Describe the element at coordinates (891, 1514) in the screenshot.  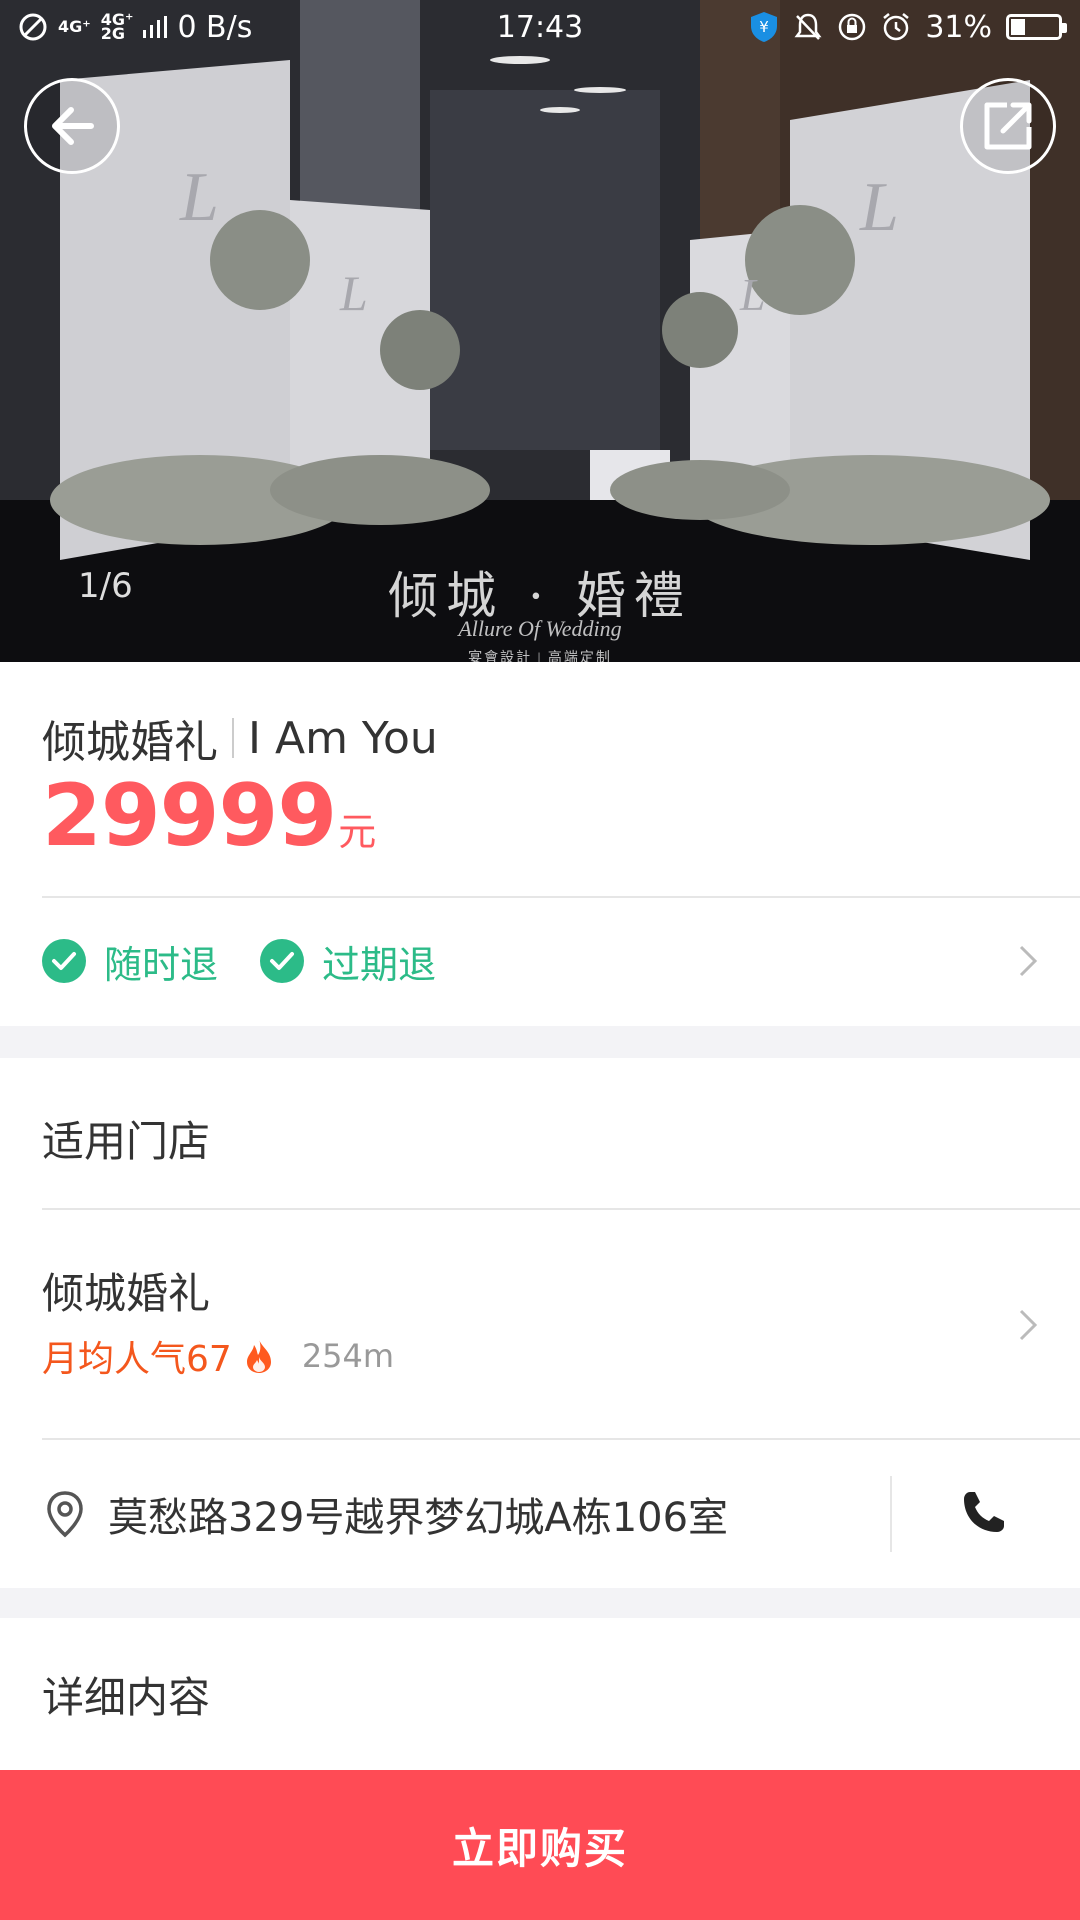
I see `vertical-divider` at that location.